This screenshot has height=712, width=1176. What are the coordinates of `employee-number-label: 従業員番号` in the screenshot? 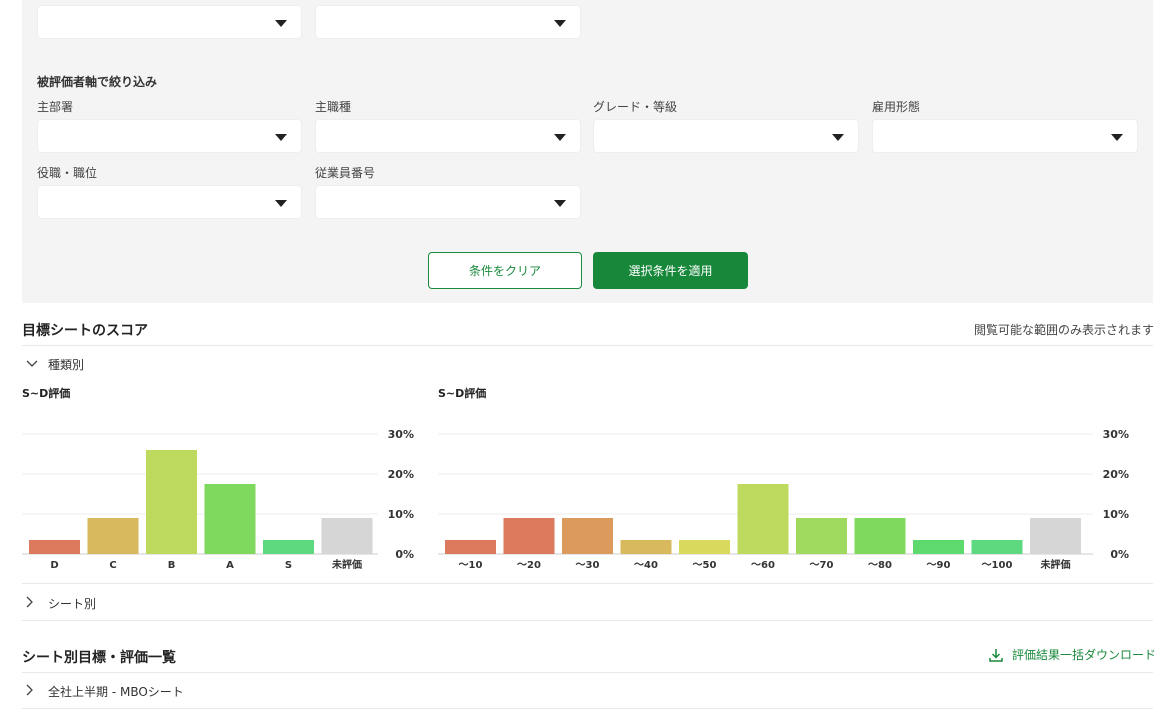 It's located at (345, 173).